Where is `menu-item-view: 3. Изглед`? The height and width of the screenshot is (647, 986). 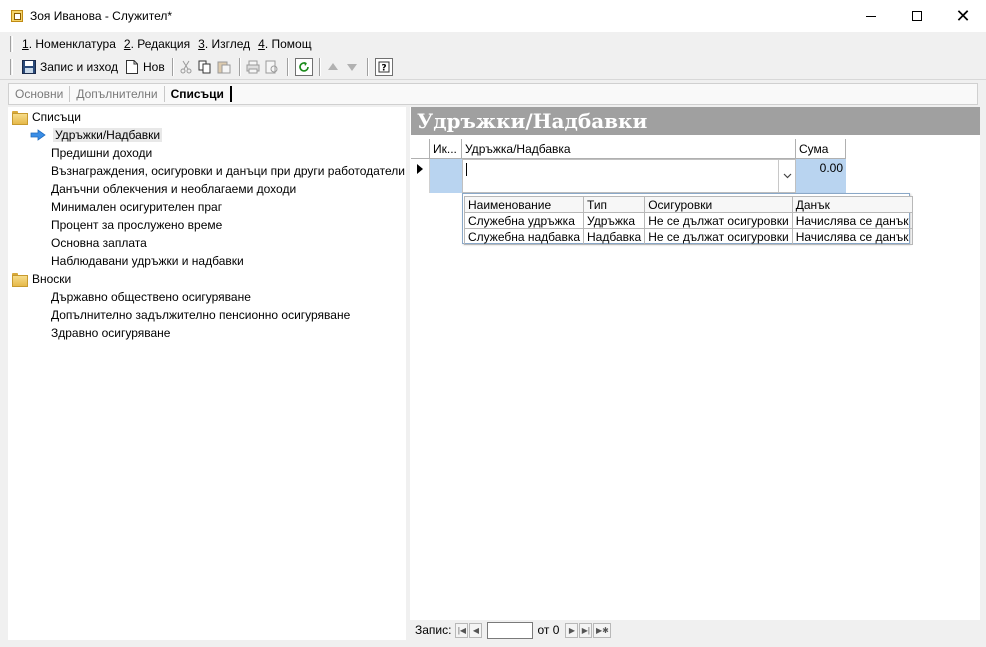 menu-item-view: 3. Изглед is located at coordinates (224, 44).